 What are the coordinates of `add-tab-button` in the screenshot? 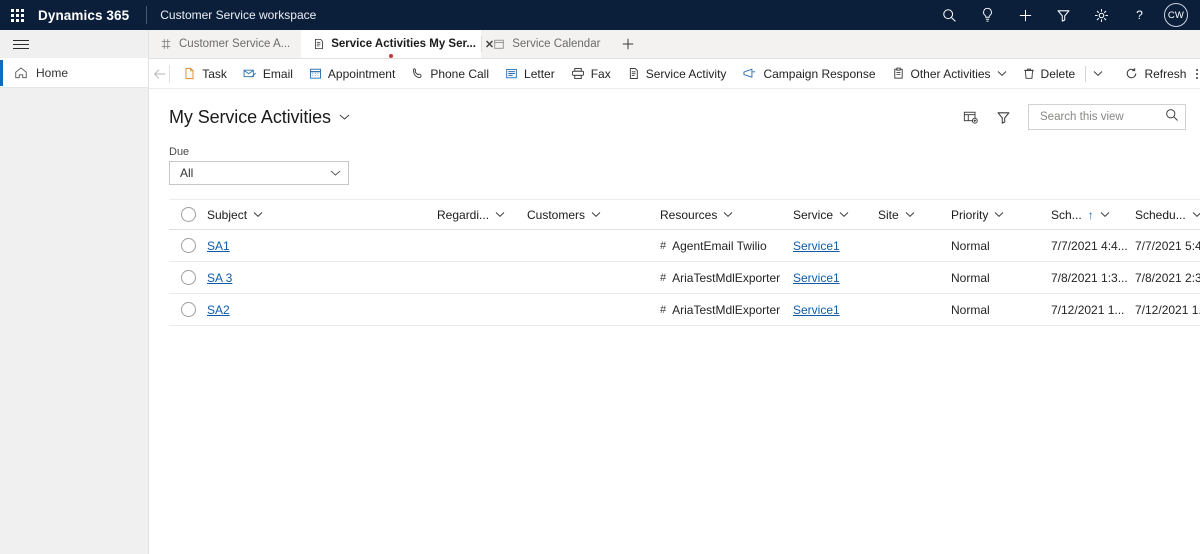 It's located at (628, 44).